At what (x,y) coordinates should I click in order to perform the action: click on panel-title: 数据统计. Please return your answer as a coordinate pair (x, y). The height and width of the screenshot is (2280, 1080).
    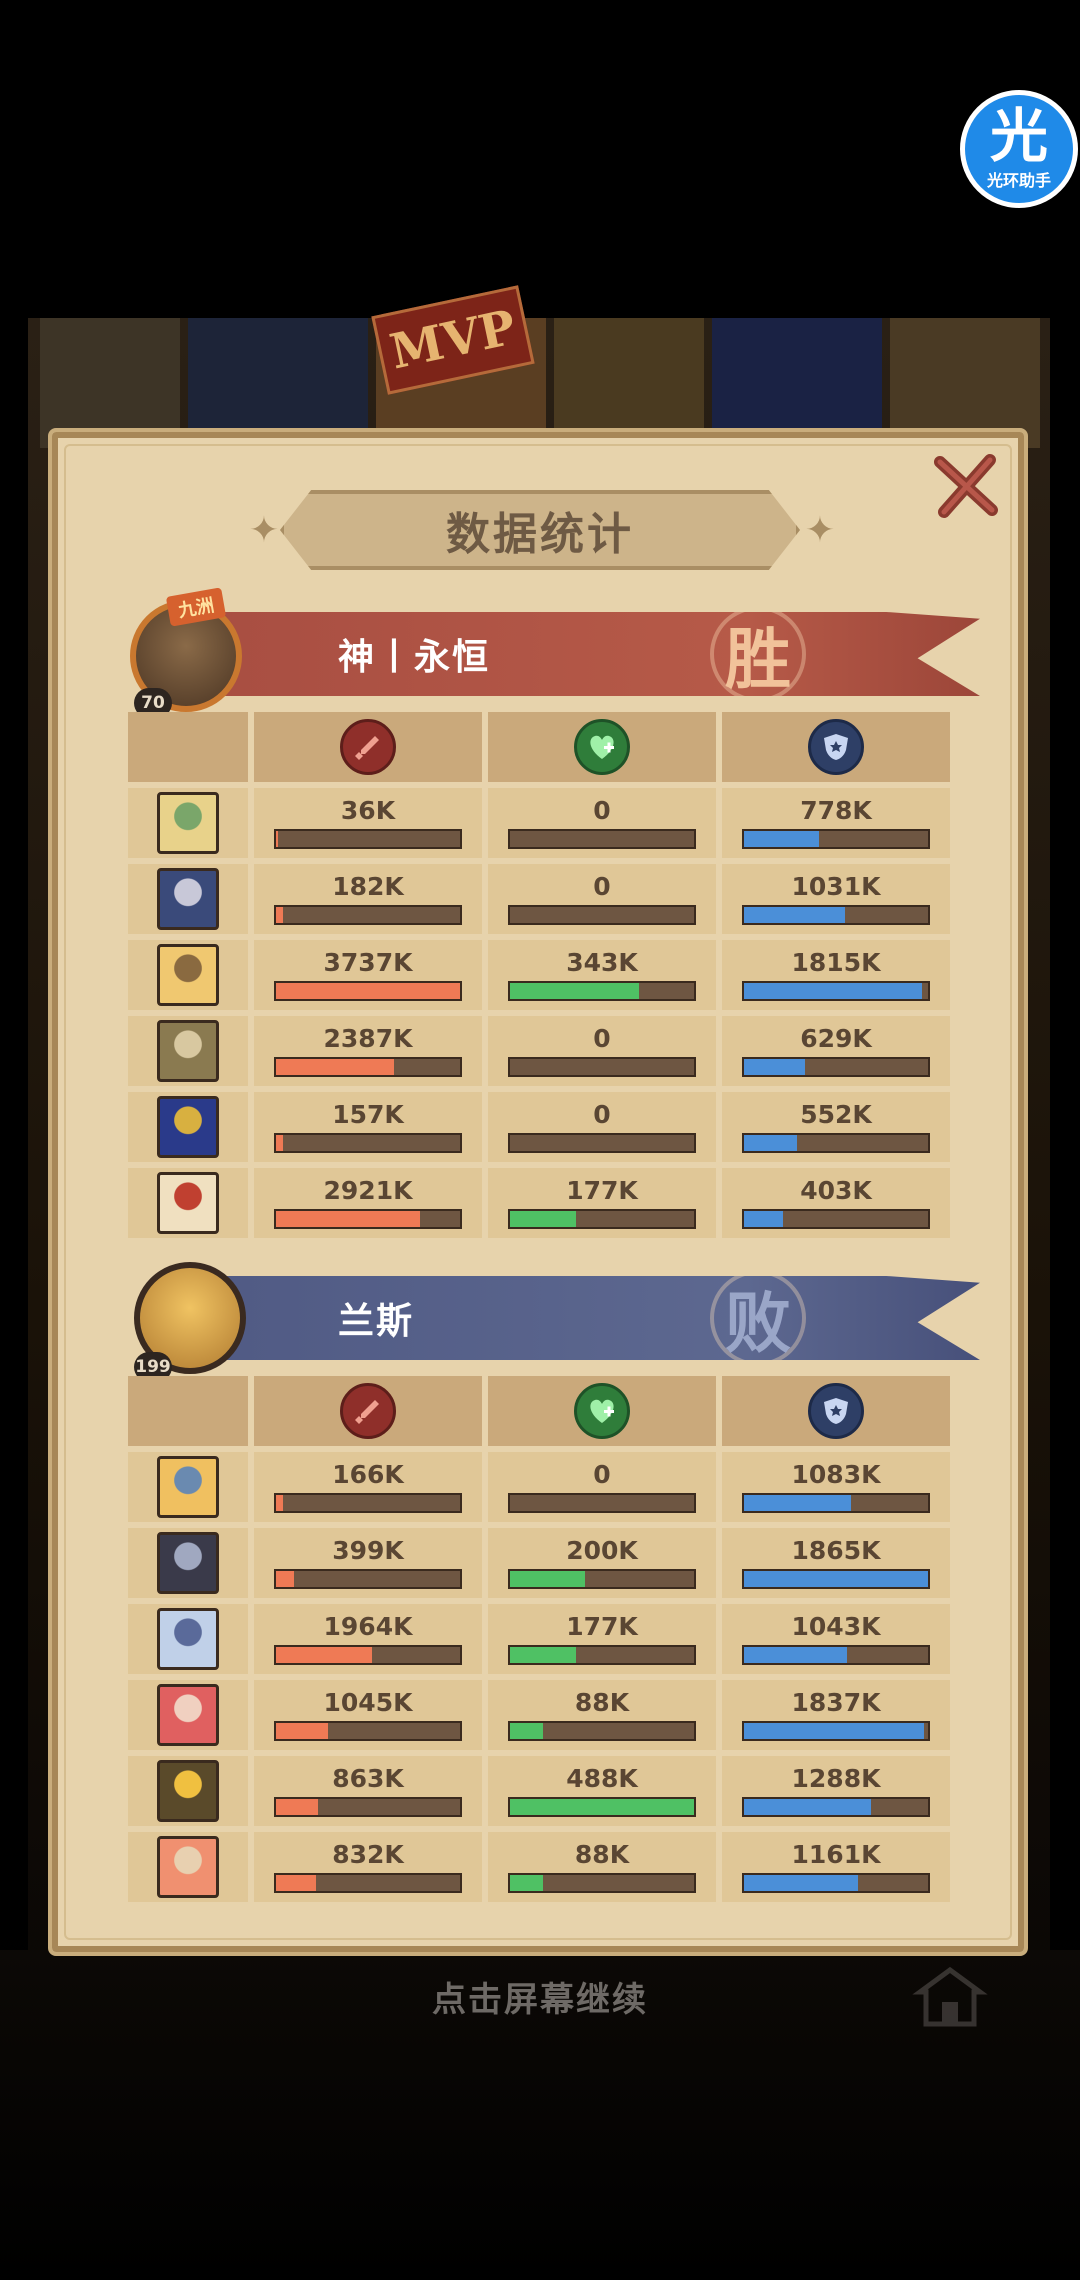
    Looking at the image, I should click on (540, 534).